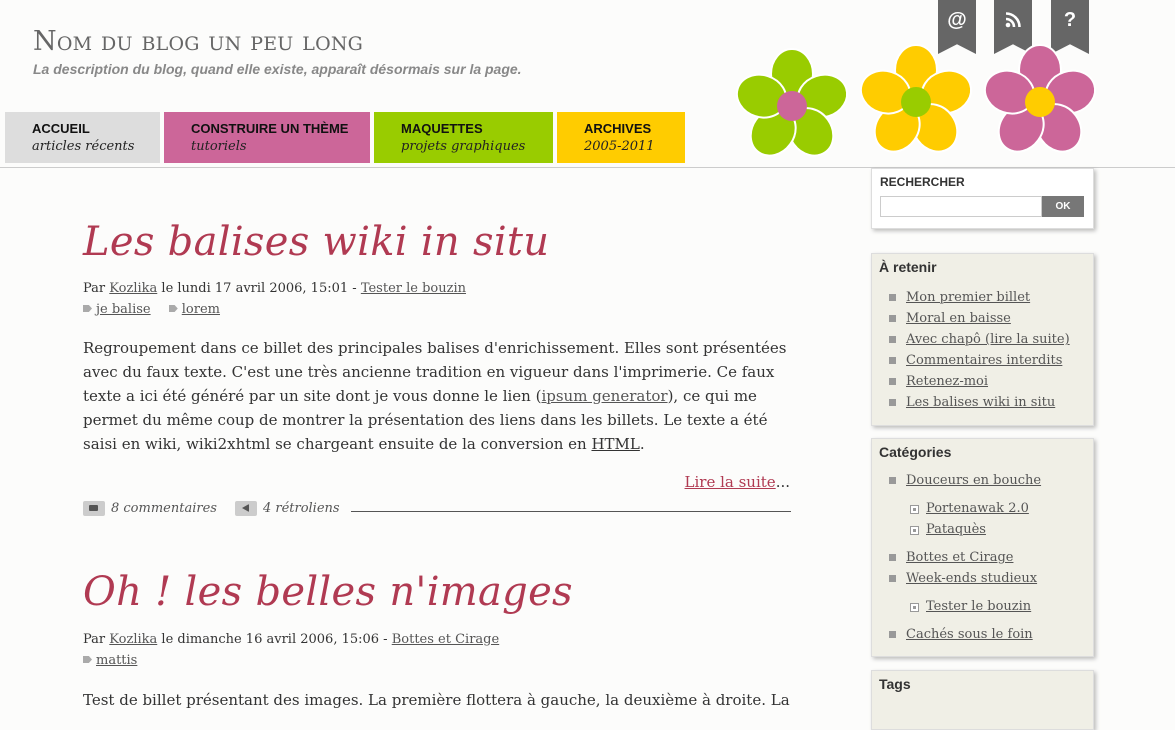 This screenshot has width=1175, height=730. What do you see at coordinates (977, 508) in the screenshot?
I see `subcategory-link: Portenawak 2.0` at bounding box center [977, 508].